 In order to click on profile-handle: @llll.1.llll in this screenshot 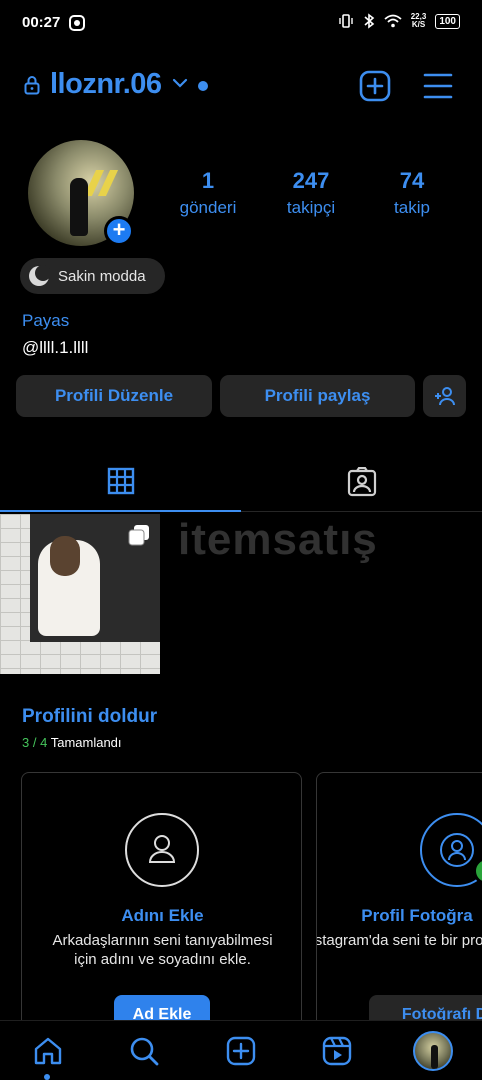, I will do `click(55, 348)`.